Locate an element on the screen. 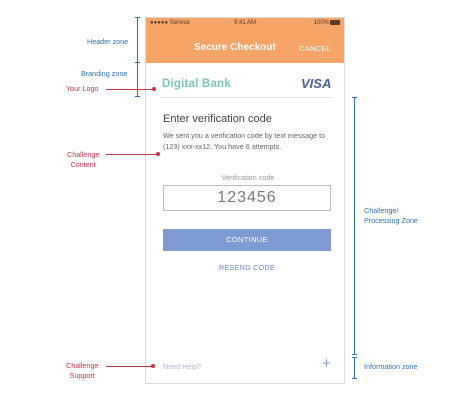 Image resolution: width=474 pixels, height=407 pixels. processing-zone-line2: Processing Zone is located at coordinates (391, 220).